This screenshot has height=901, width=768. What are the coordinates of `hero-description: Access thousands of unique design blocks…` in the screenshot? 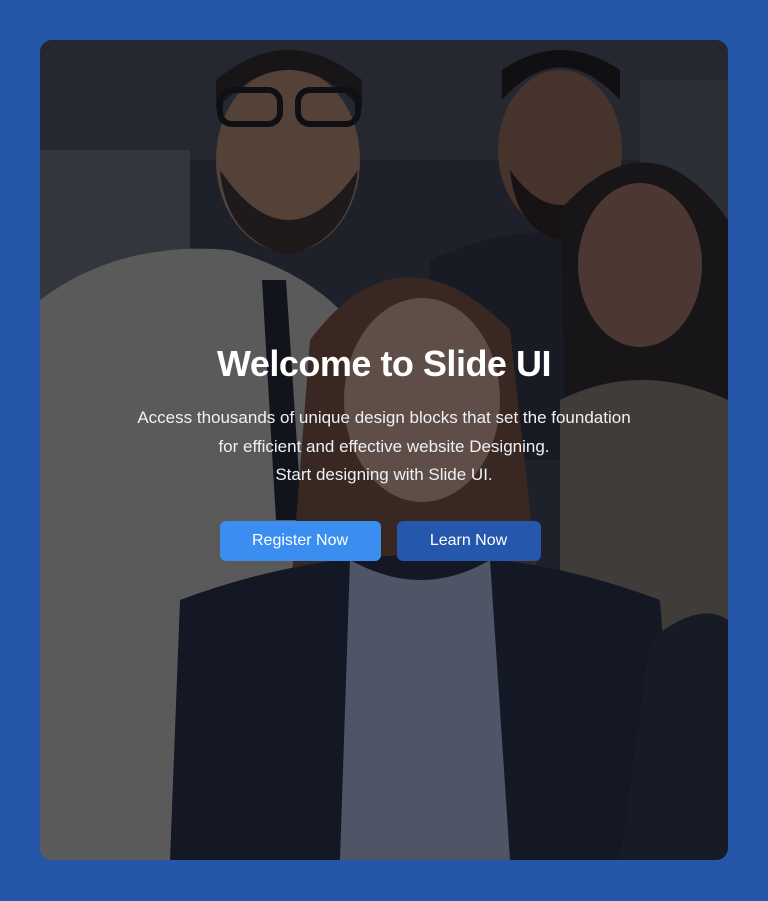 It's located at (384, 447).